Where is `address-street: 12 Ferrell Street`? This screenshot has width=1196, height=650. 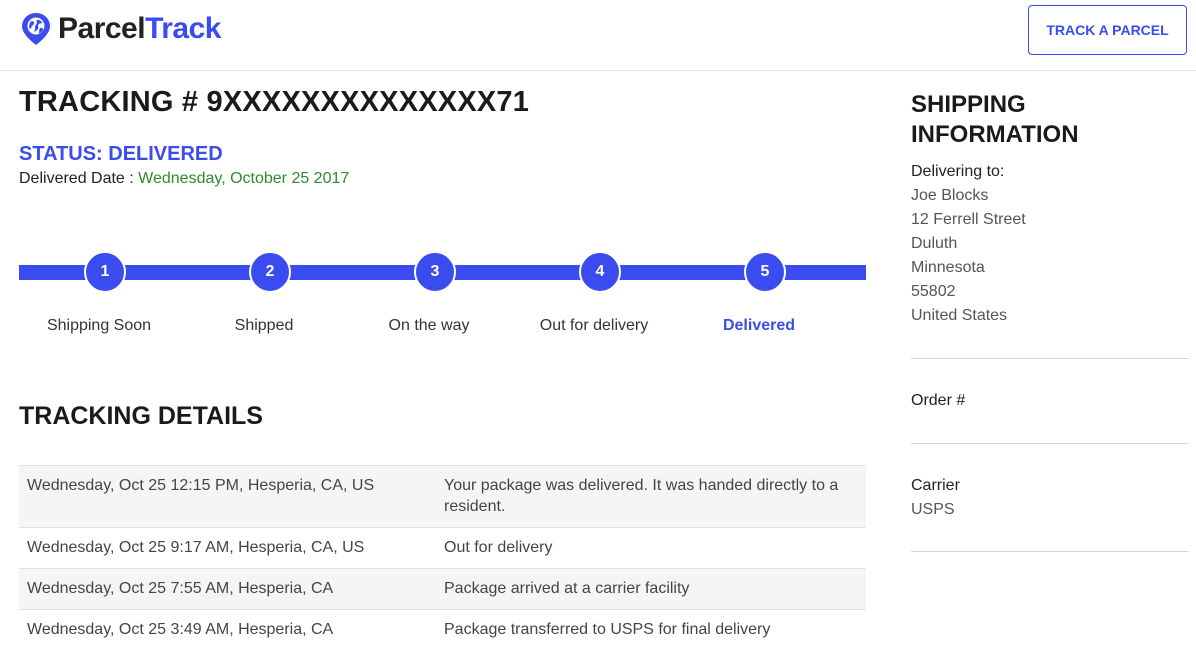 address-street: 12 Ferrell Street is located at coordinates (968, 220).